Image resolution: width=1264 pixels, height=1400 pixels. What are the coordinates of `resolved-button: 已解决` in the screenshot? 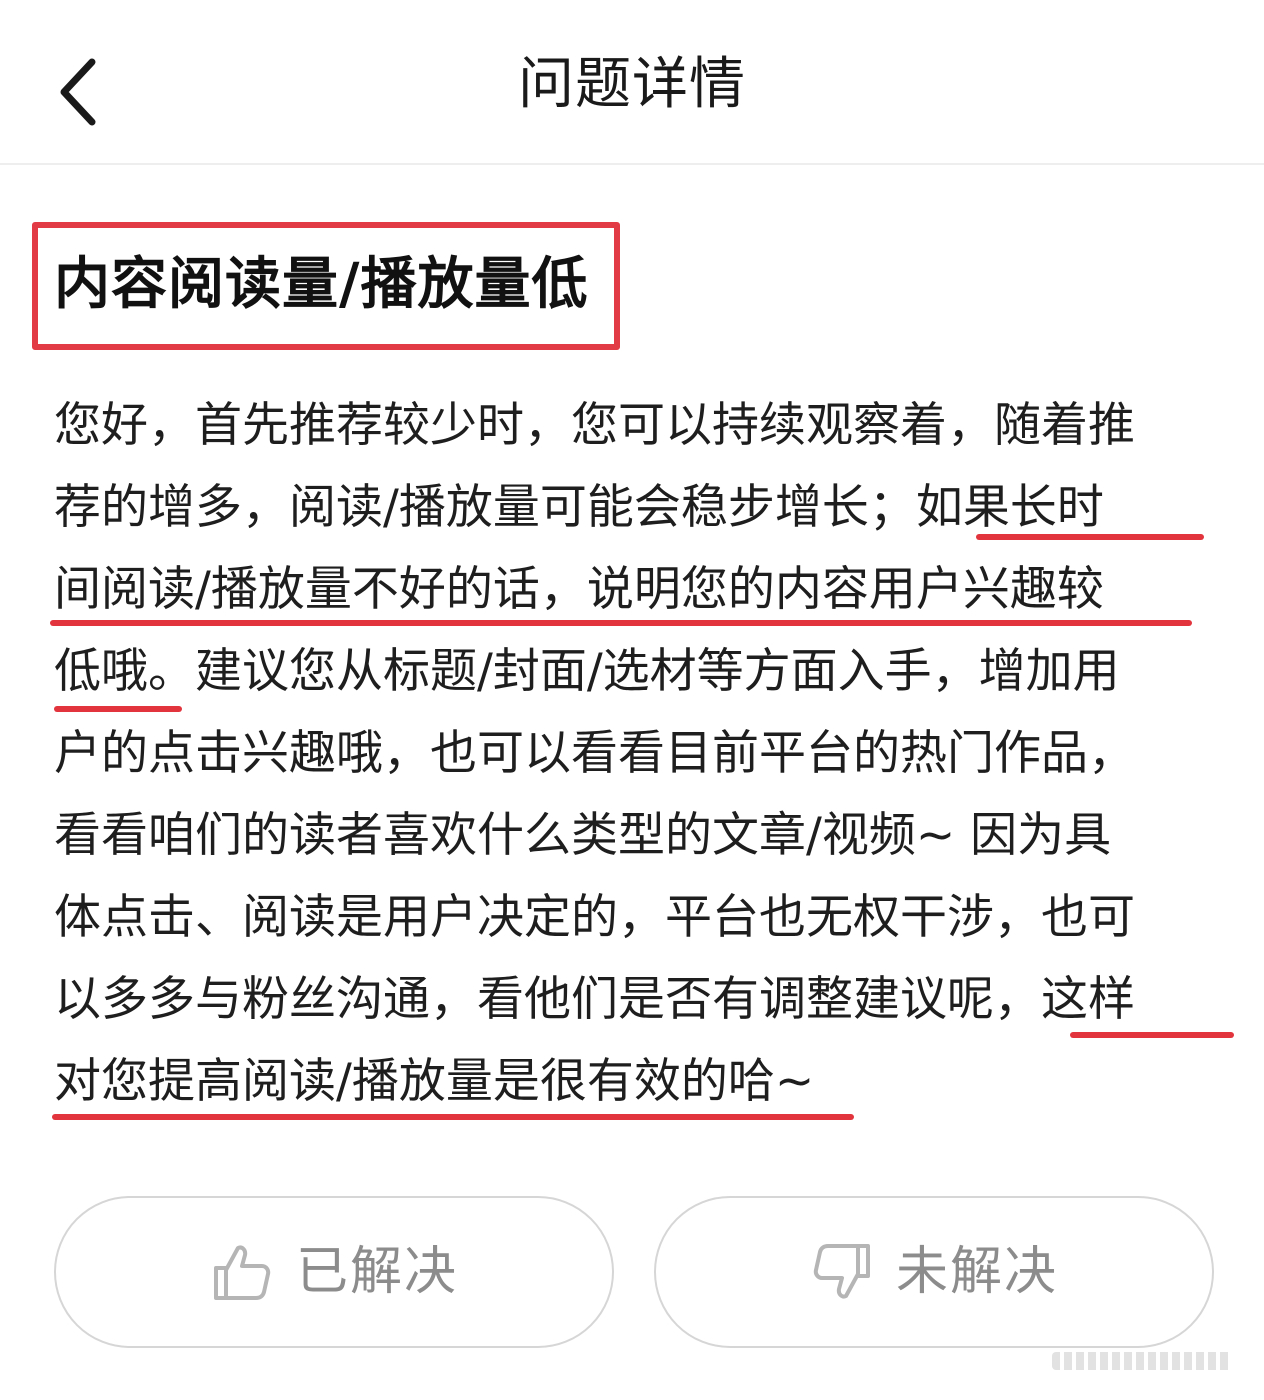 It's located at (334, 1272).